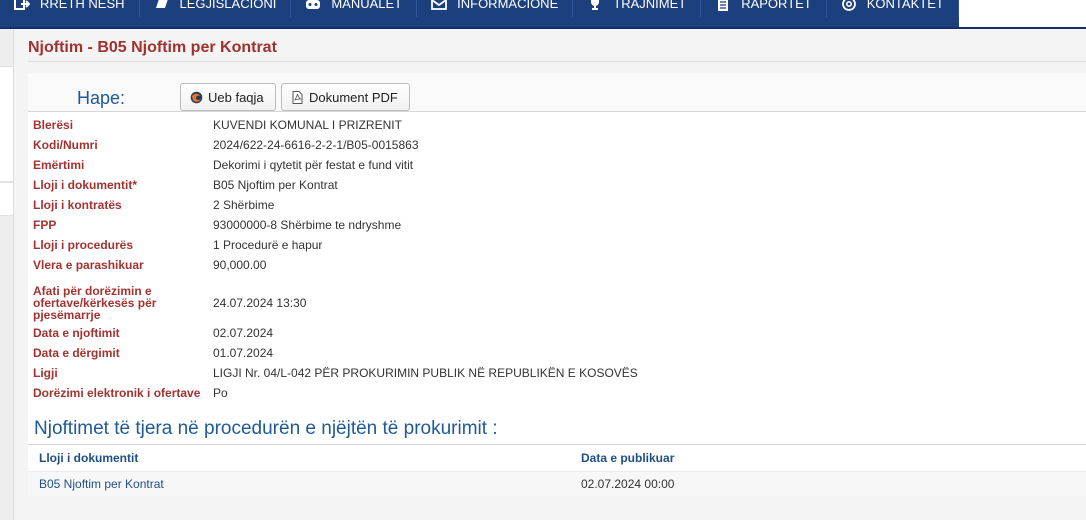 The image size is (1086, 520). What do you see at coordinates (101, 98) in the screenshot?
I see `open-label: Hape:` at bounding box center [101, 98].